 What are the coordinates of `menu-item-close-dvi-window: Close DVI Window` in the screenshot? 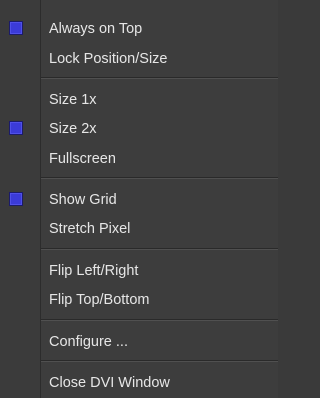 It's located at (139, 383).